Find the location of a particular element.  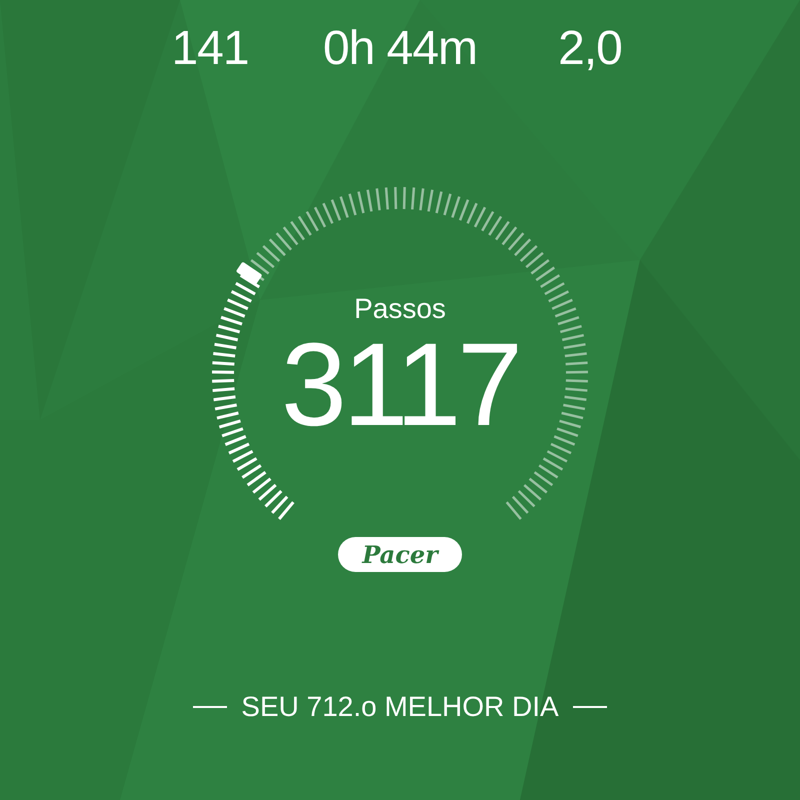

stat-value: 2,0 is located at coordinates (590, 49).